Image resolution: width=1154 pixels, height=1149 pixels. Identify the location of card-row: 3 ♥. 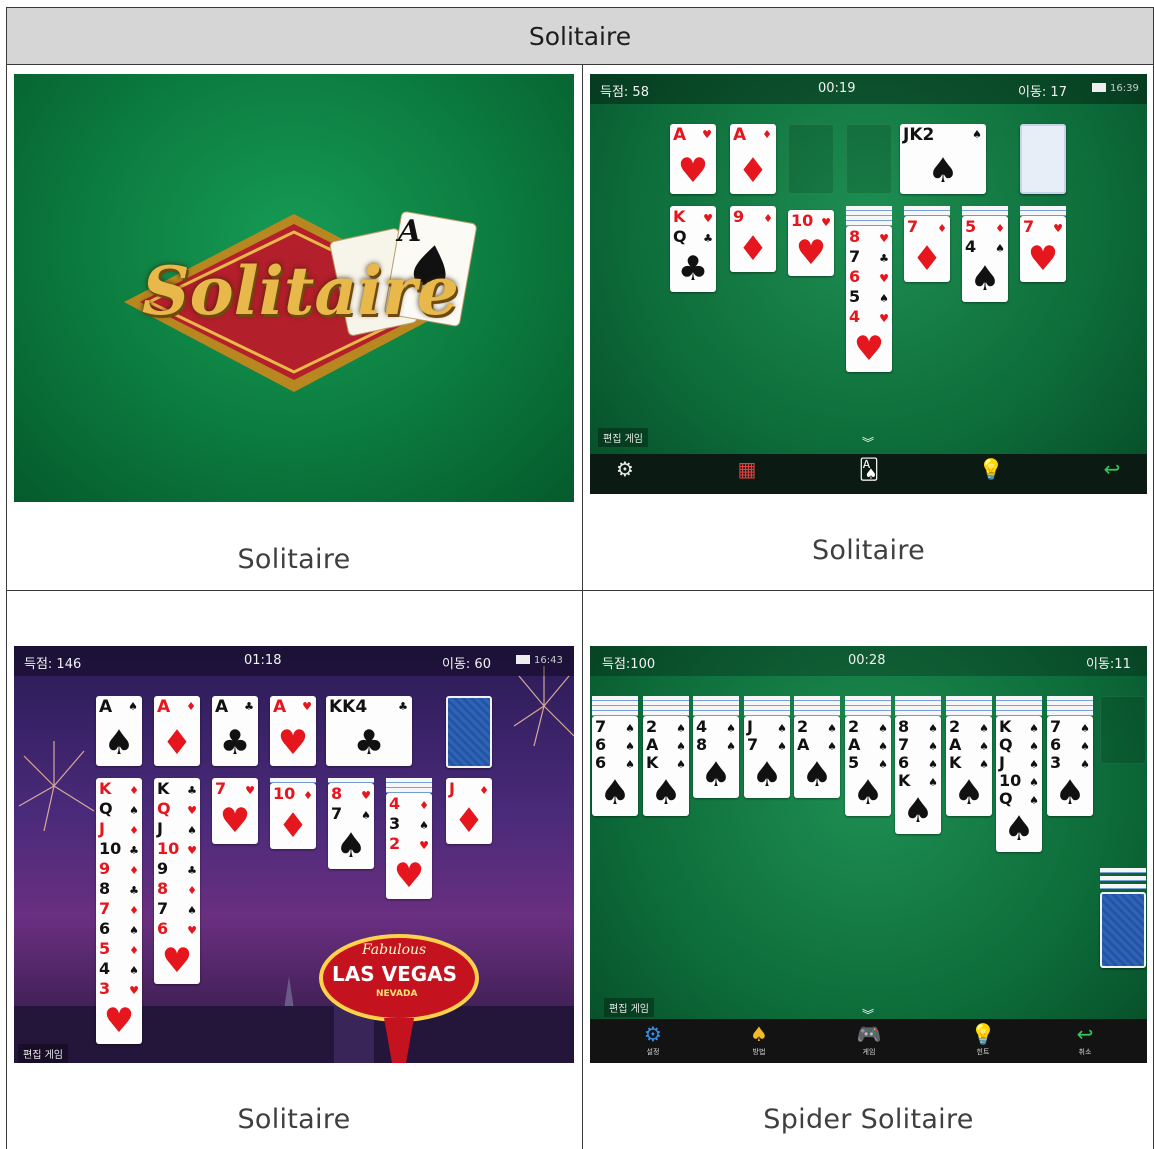
(120, 989).